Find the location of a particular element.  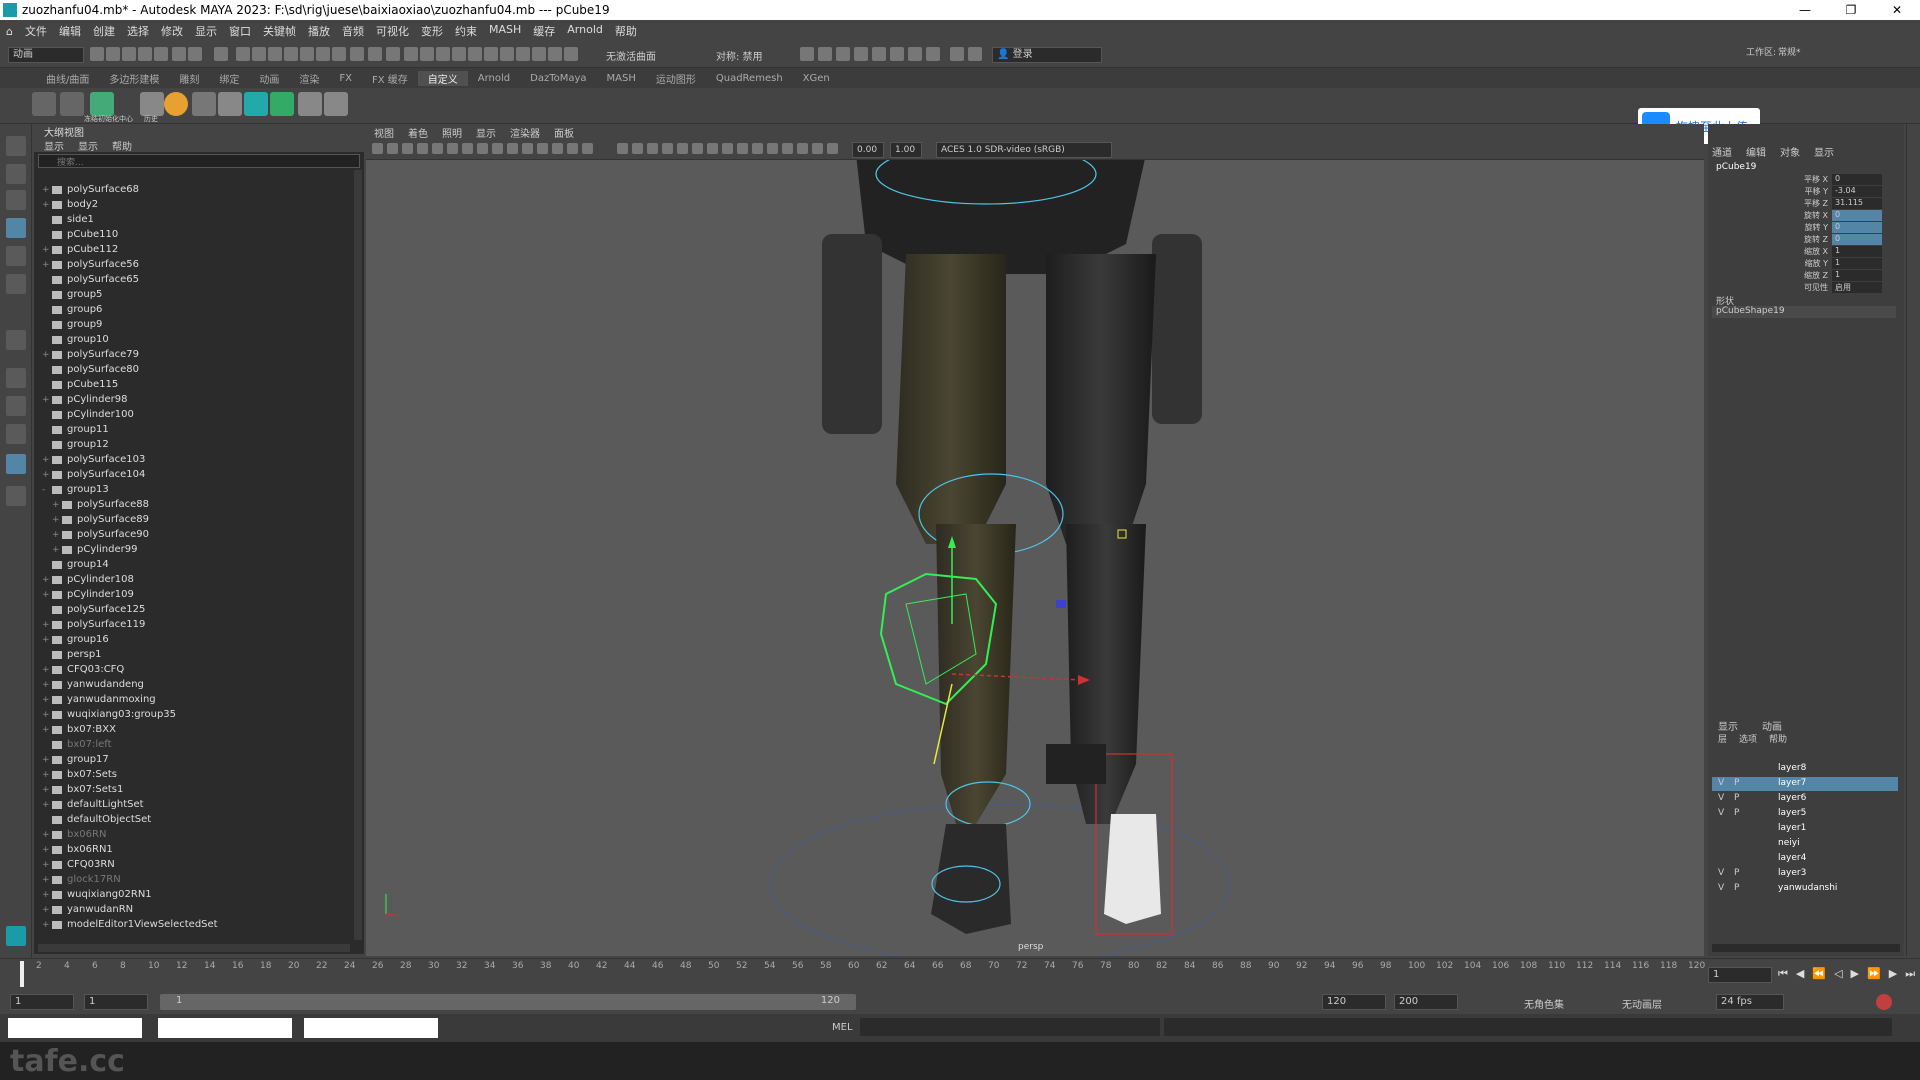

menu-item: MASH is located at coordinates (505, 31).